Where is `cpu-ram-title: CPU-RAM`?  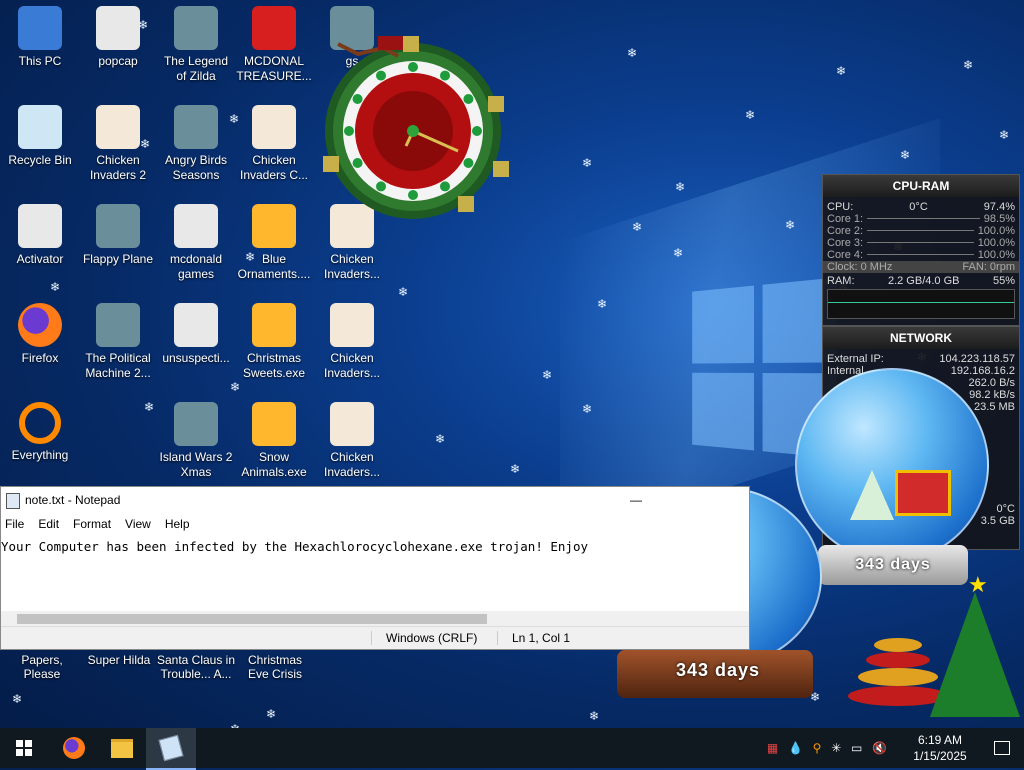
cpu-ram-title: CPU-RAM is located at coordinates (921, 186).